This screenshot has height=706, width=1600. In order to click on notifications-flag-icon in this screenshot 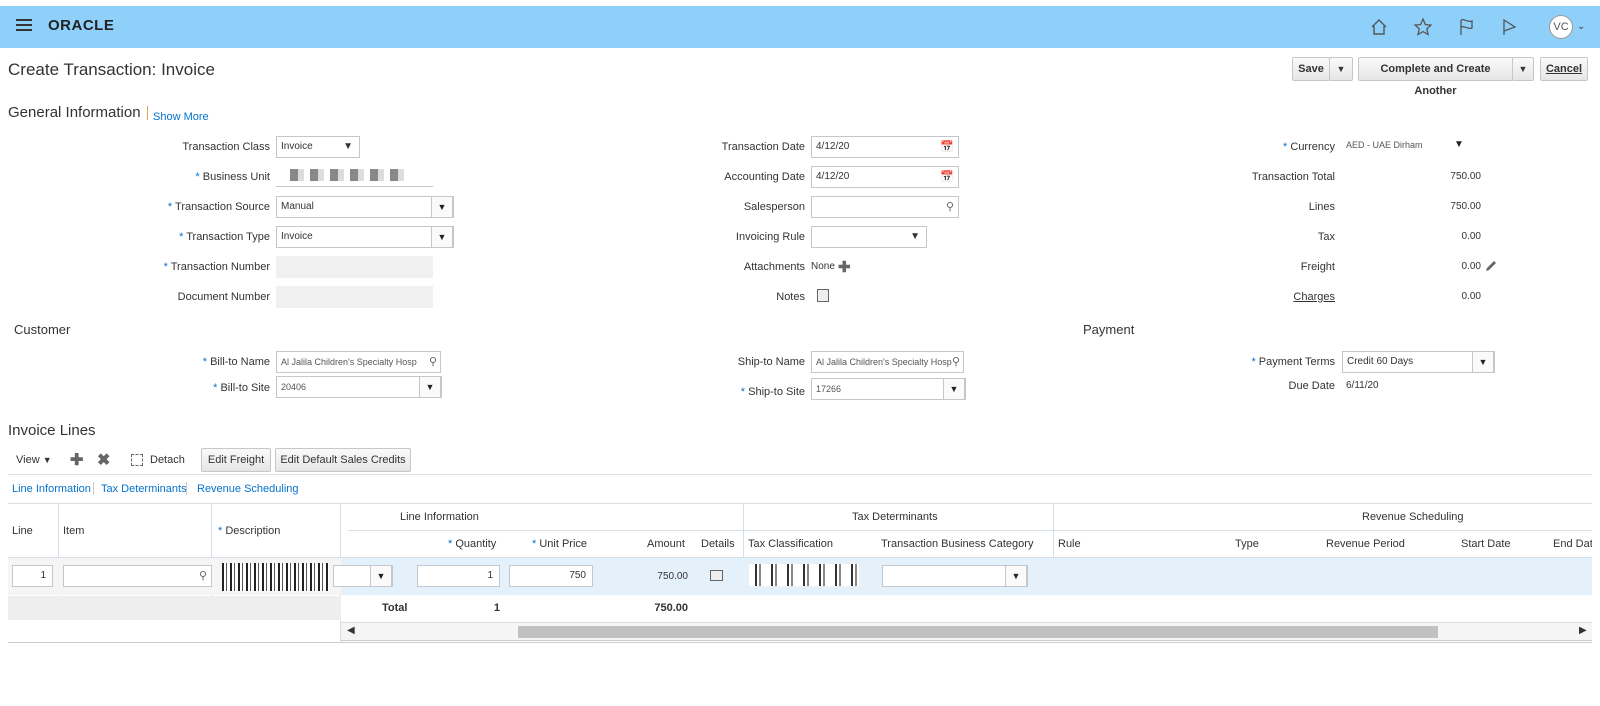, I will do `click(1509, 27)`.